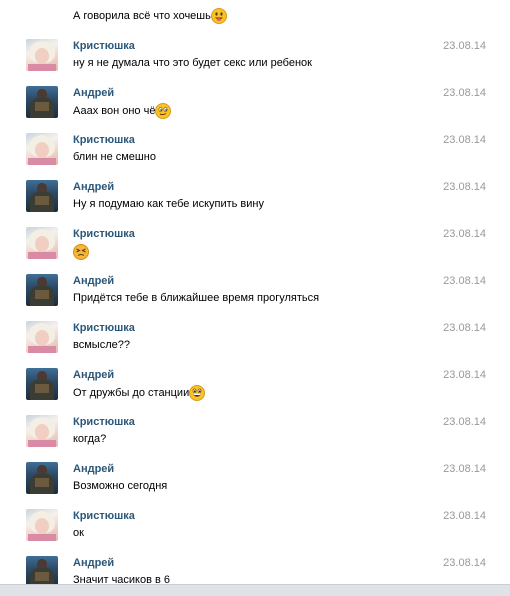  I want to click on message-item: Кристюшка 23.08.14 блин не смешно, so click(255, 156).